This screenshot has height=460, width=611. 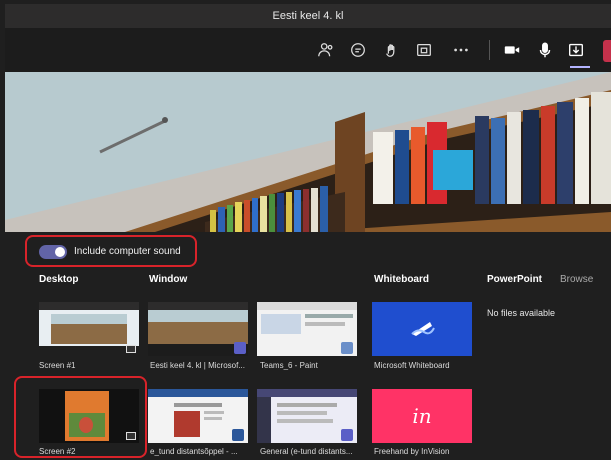 I want to click on section-powerpoint: PowerPoint, so click(x=515, y=279).